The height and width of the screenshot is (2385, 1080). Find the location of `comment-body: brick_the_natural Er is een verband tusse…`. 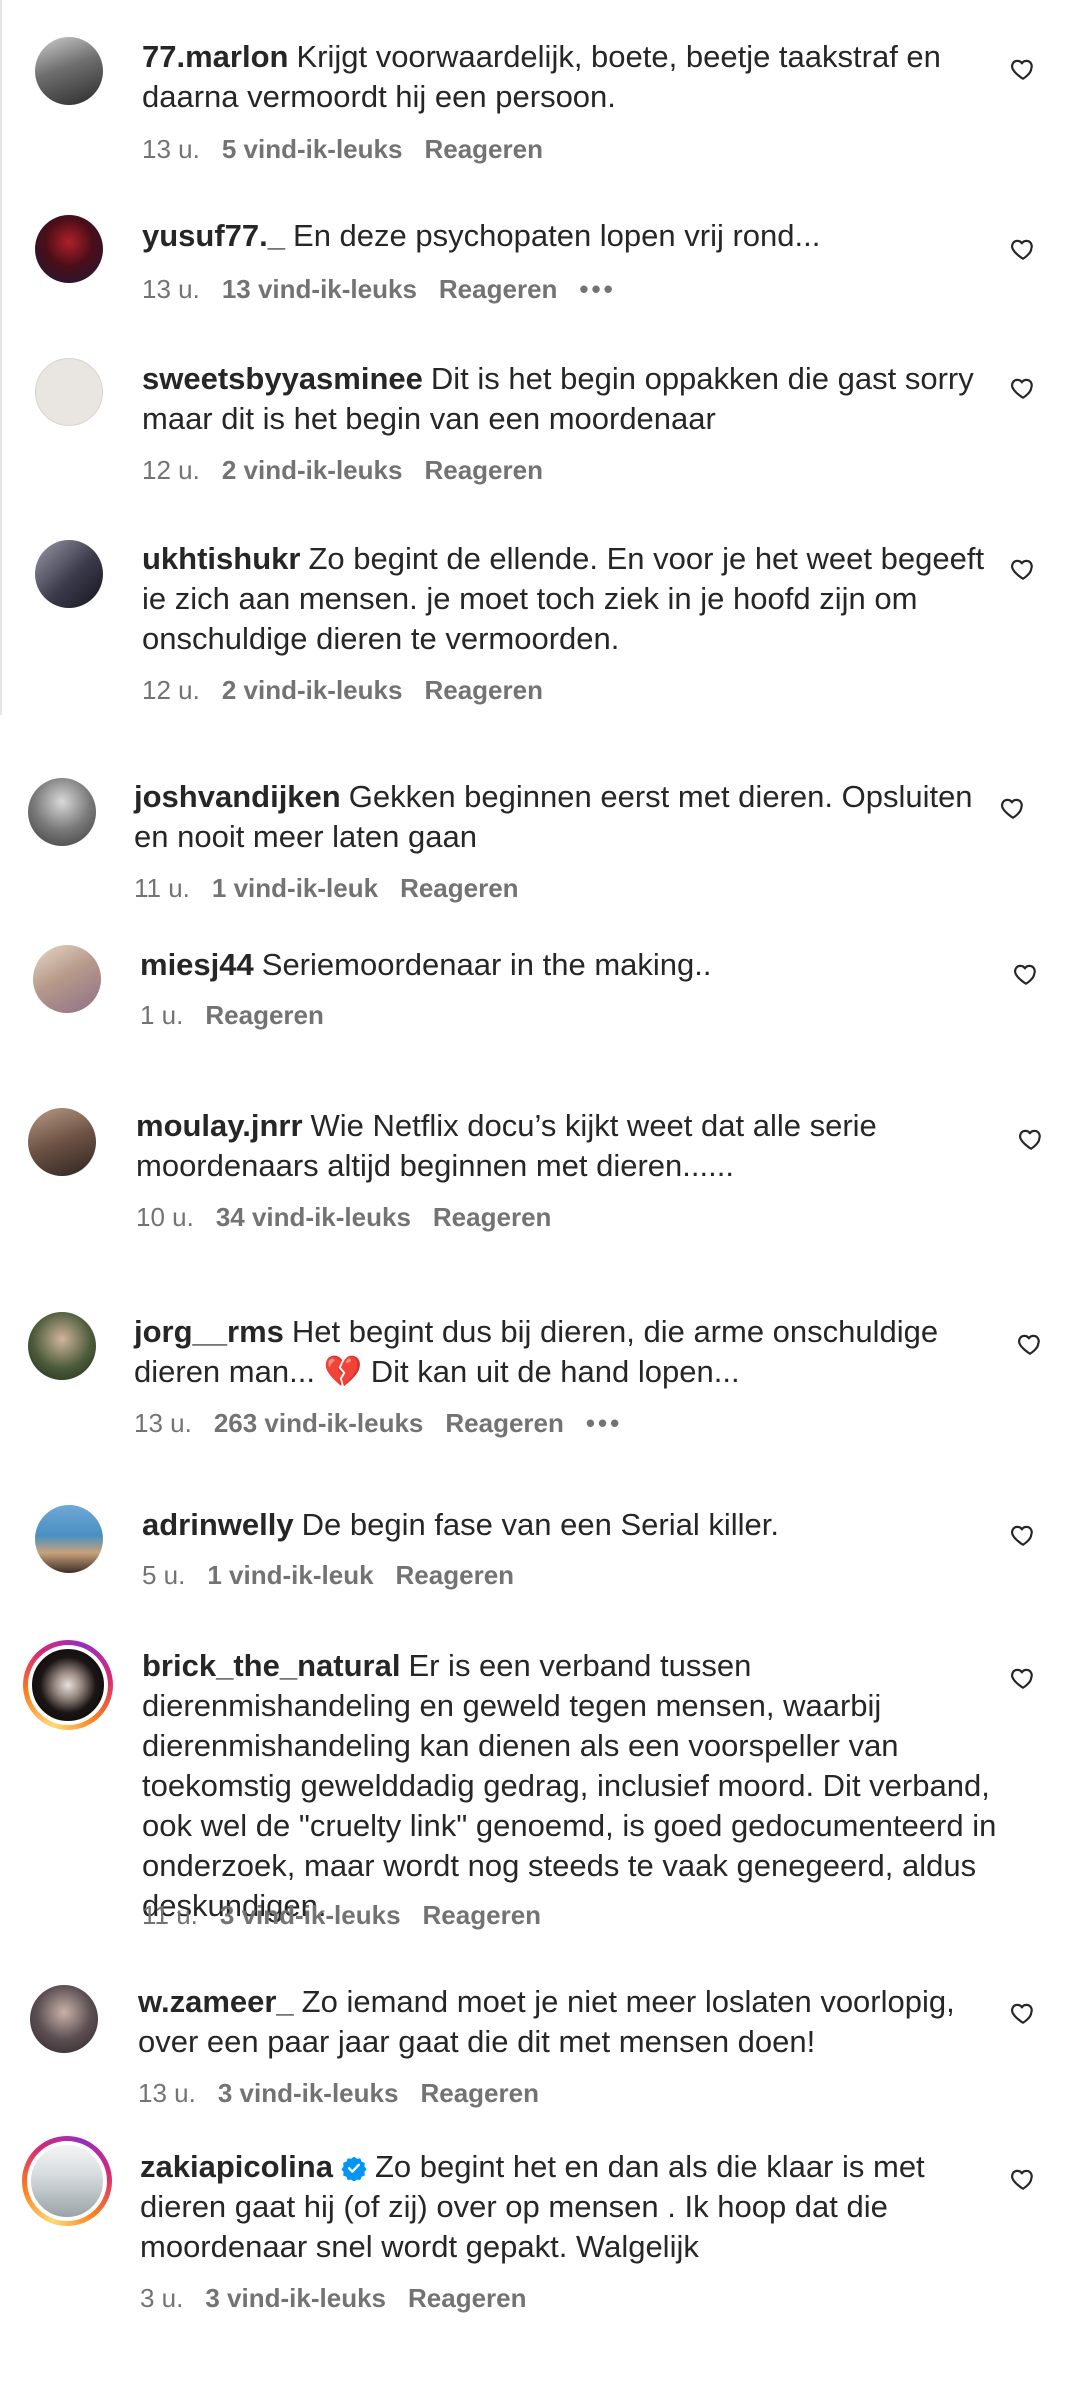

comment-body: brick_the_natural Er is een verband tusse… is located at coordinates (572, 1786).